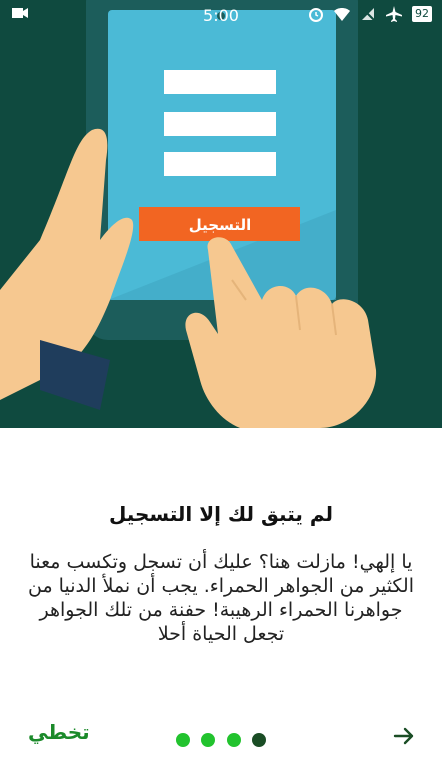 This screenshot has width=442, height=768. What do you see at coordinates (75, 375) in the screenshot?
I see `left-sleeve` at bounding box center [75, 375].